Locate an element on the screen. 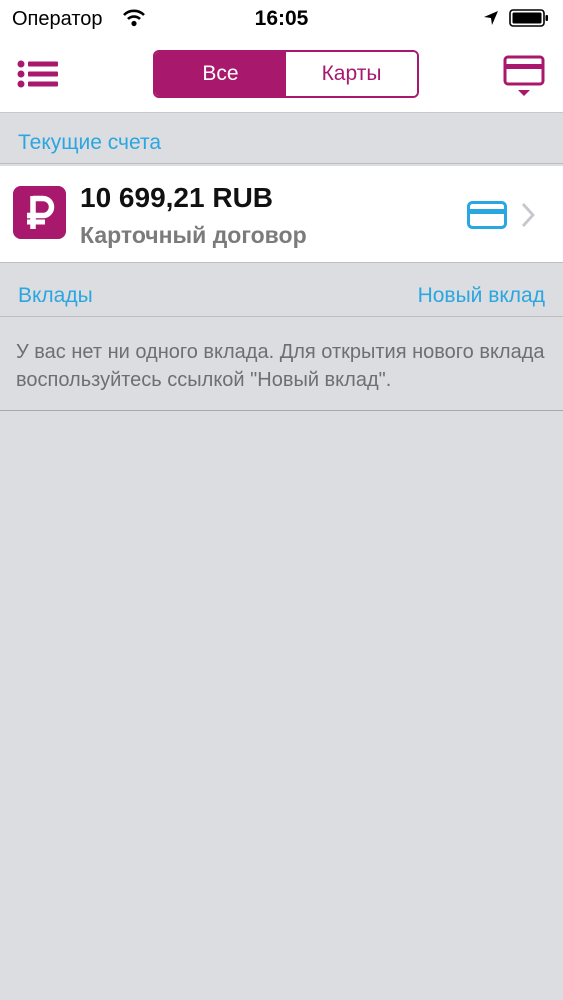 Image resolution: width=563 pixels, height=1000 pixels. clock: 16:05 is located at coordinates (281, 18).